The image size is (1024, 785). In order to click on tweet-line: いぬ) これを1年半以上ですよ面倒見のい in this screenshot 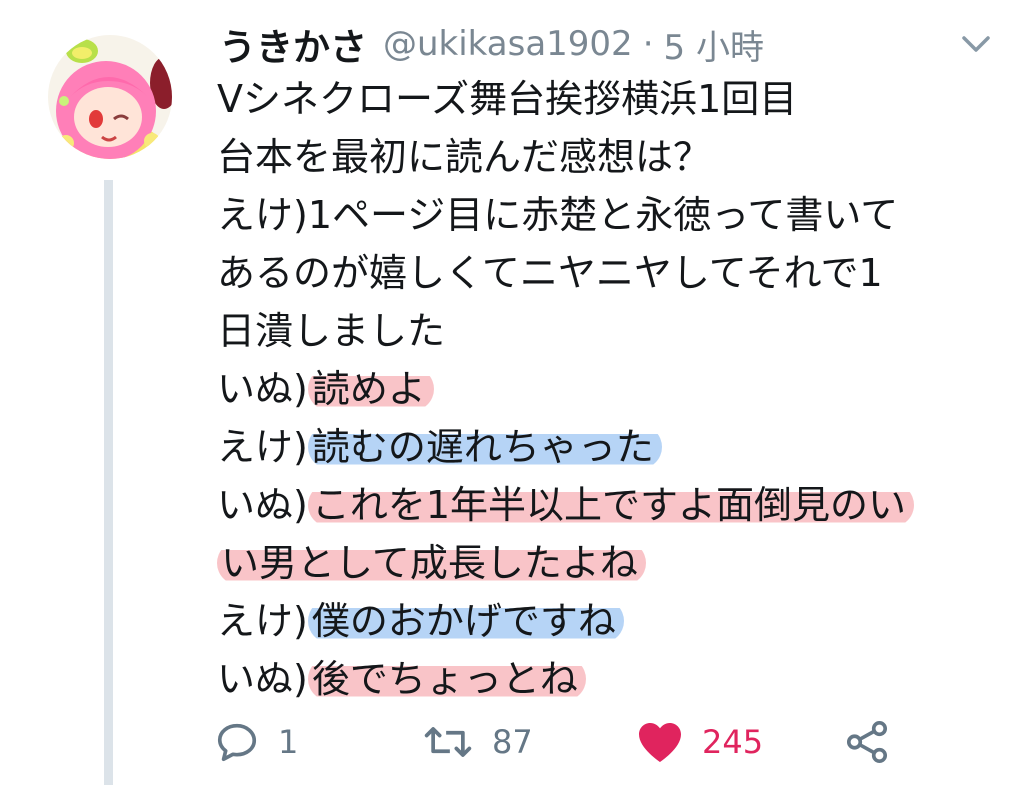, I will do `click(612, 505)`.